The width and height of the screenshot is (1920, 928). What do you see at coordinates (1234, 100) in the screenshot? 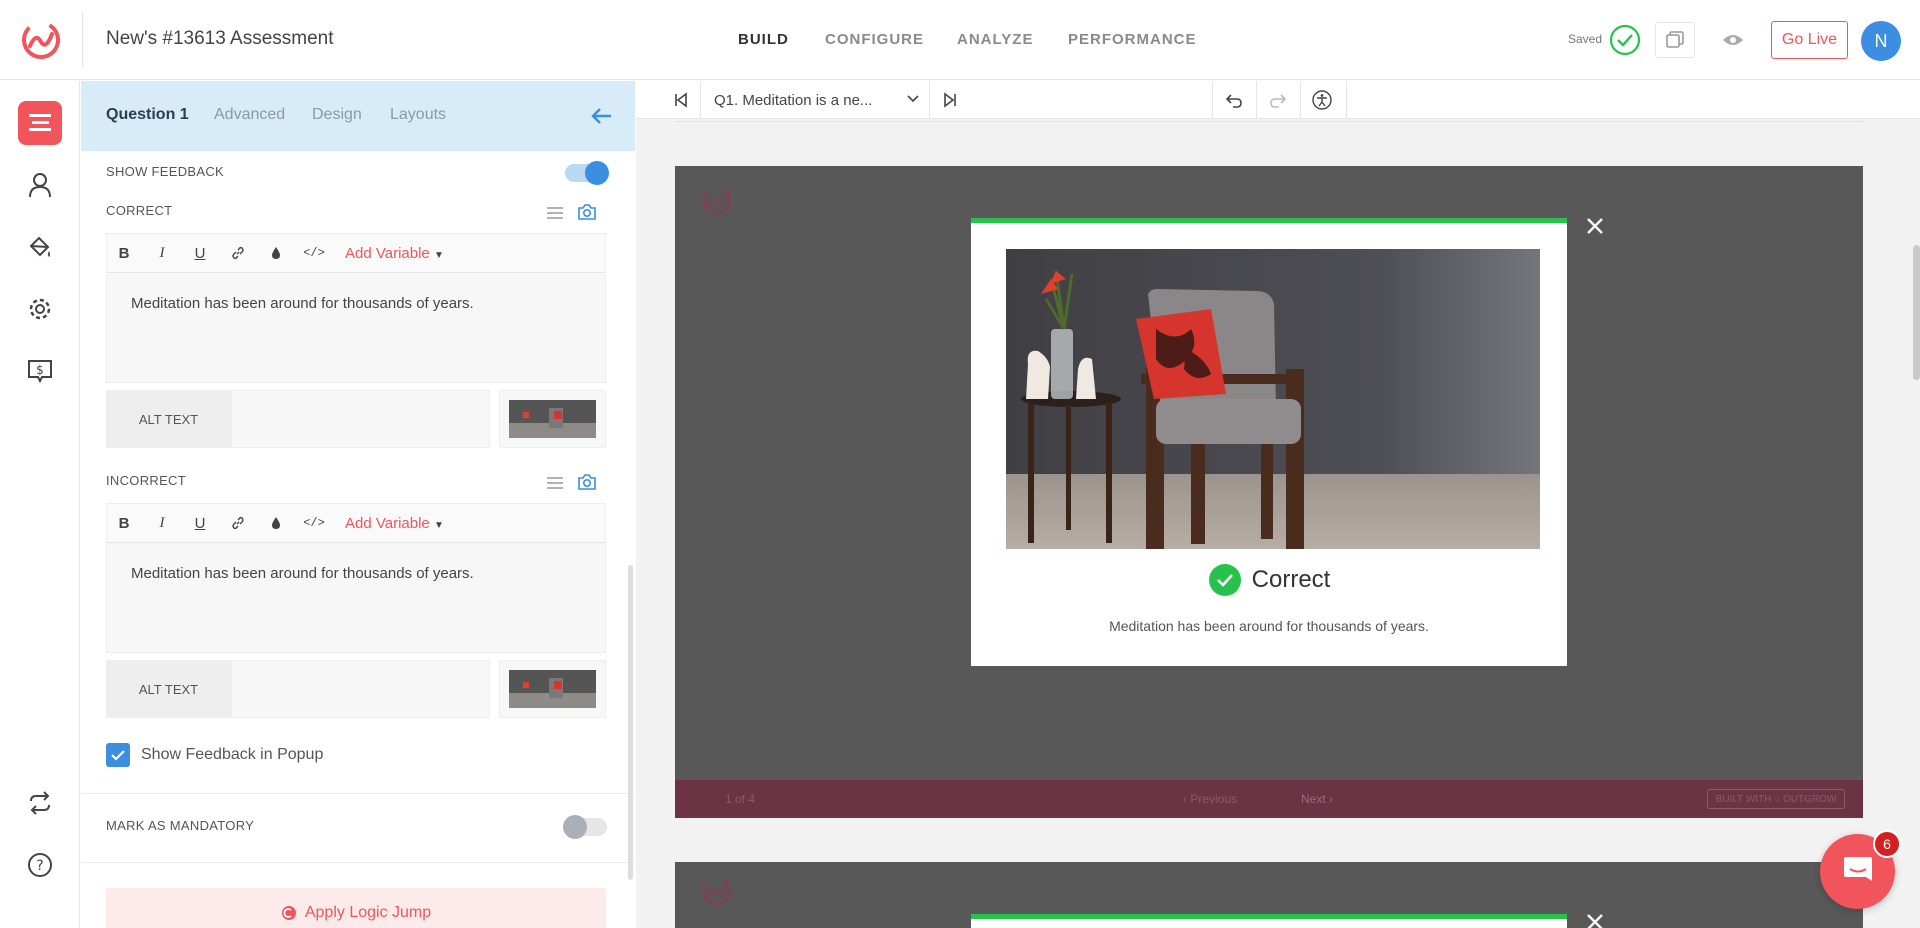
I see `undo-icon` at bounding box center [1234, 100].